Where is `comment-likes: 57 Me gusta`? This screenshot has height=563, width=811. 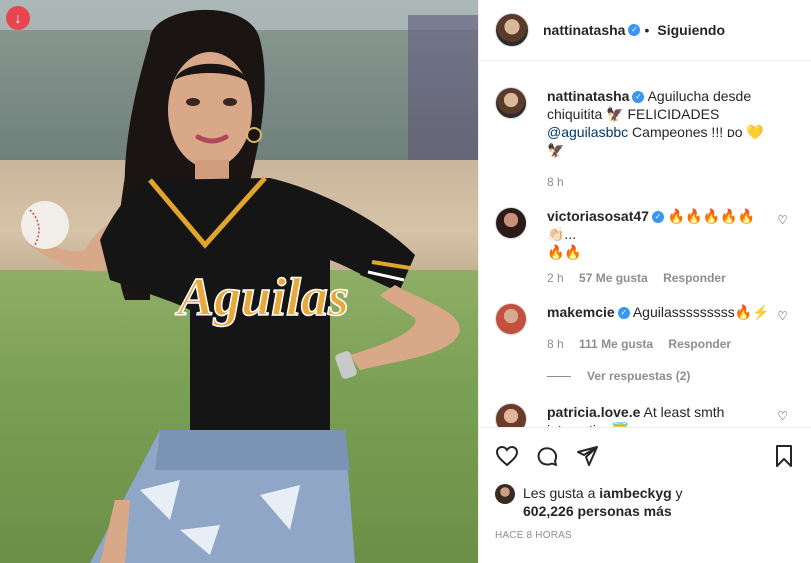 comment-likes: 57 Me gusta is located at coordinates (613, 278).